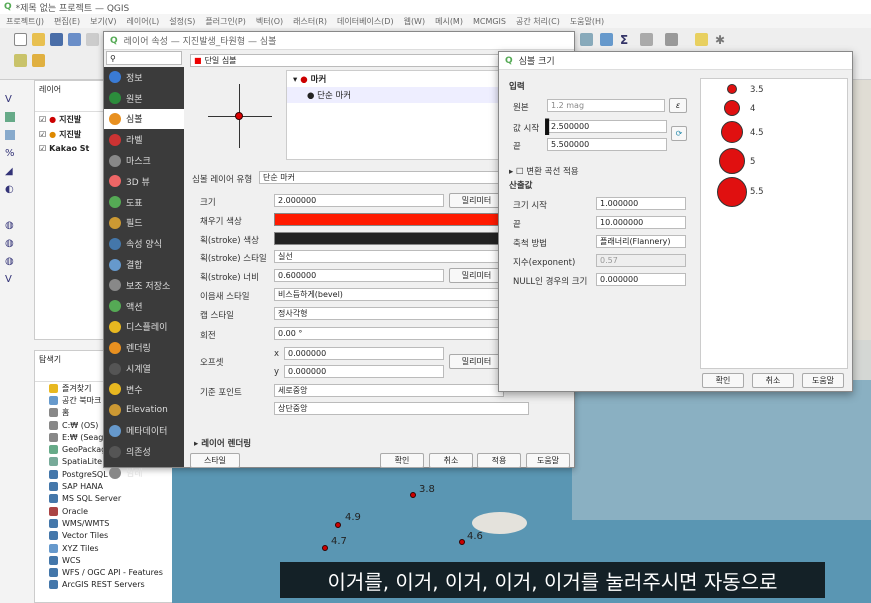  Describe the element at coordinates (13, 101) in the screenshot. I see `add-vector-icon: V` at that location.